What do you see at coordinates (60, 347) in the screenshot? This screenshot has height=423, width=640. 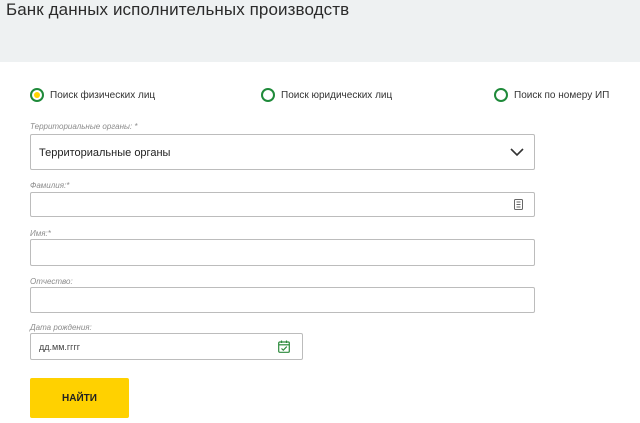 I see `dob-placeholder: дд.мм.гггг` at bounding box center [60, 347].